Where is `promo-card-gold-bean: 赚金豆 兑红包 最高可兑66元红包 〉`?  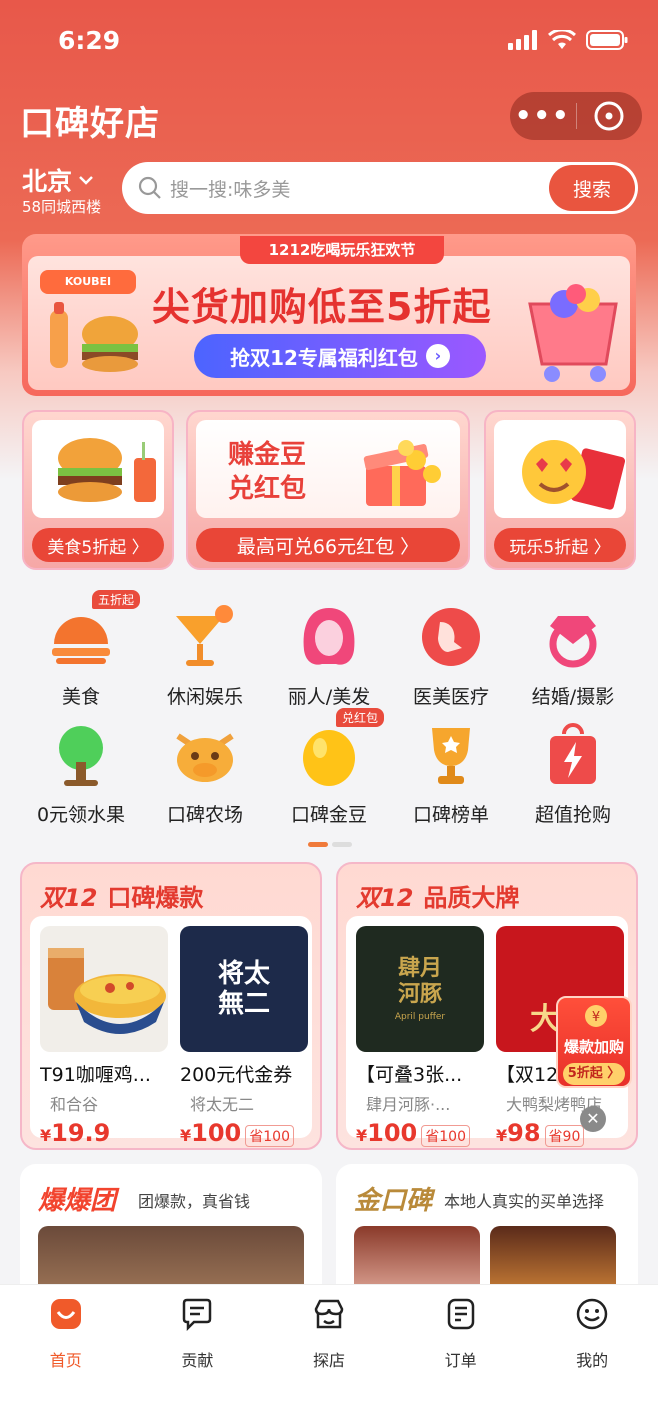 promo-card-gold-bean: 赚金豆 兑红包 最高可兑66元红包 〉 is located at coordinates (328, 490).